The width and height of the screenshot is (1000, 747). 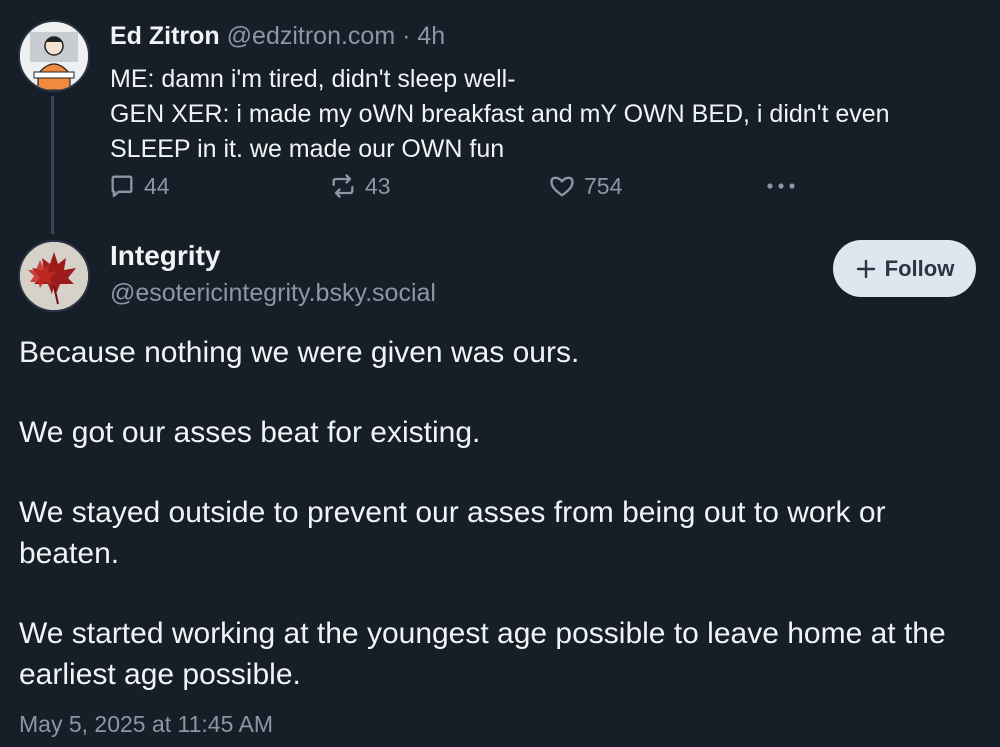 What do you see at coordinates (157, 185) in the screenshot?
I see `reply-count: 44` at bounding box center [157, 185].